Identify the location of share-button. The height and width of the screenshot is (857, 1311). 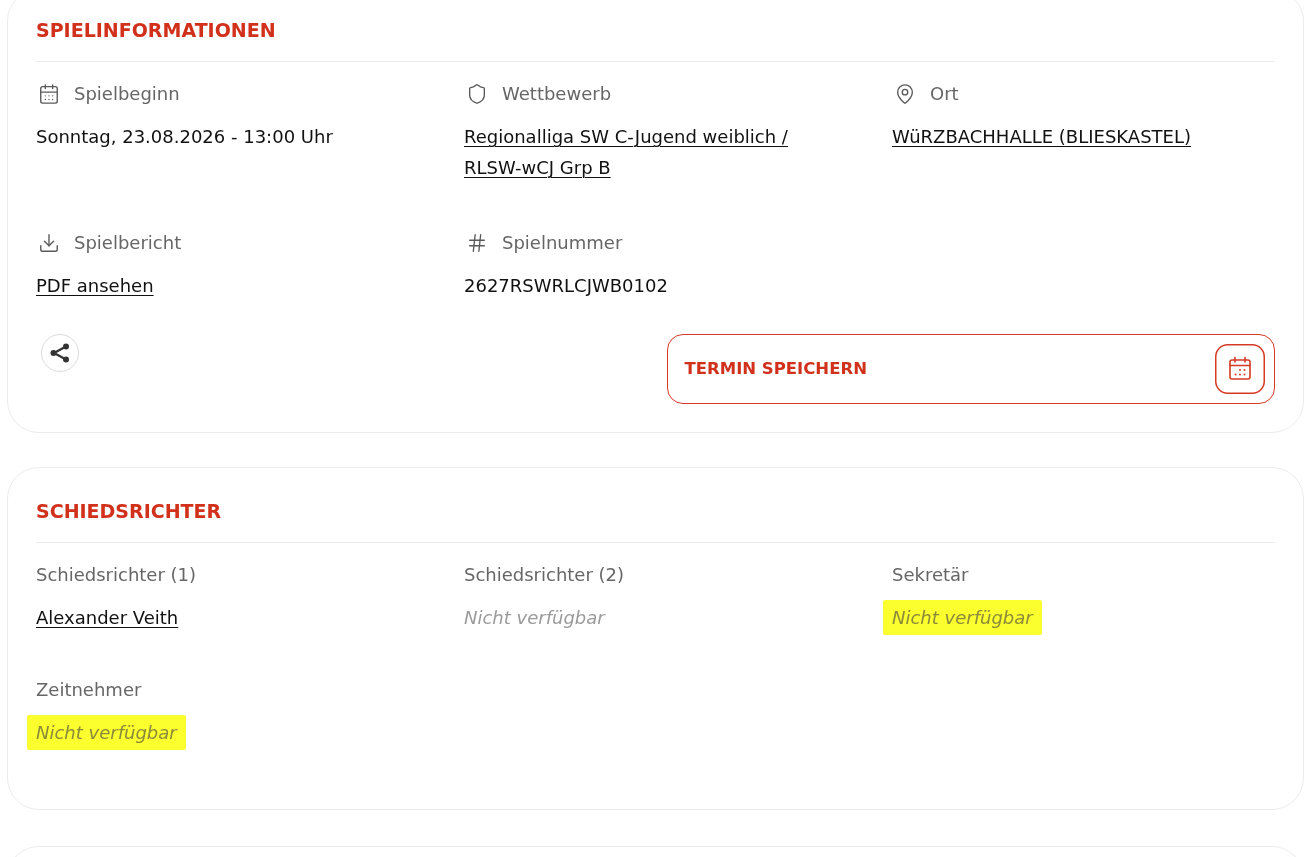
(60, 353).